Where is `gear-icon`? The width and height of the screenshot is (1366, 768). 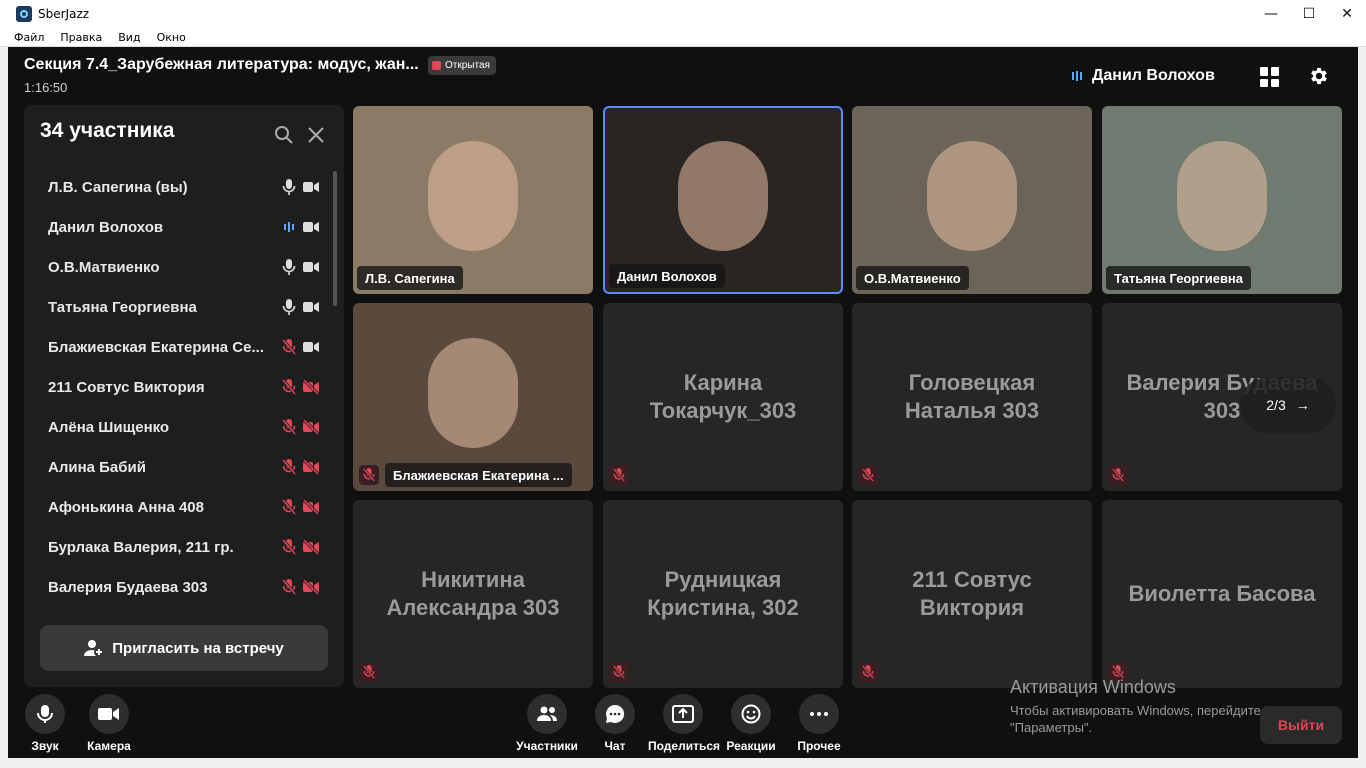 gear-icon is located at coordinates (1319, 76).